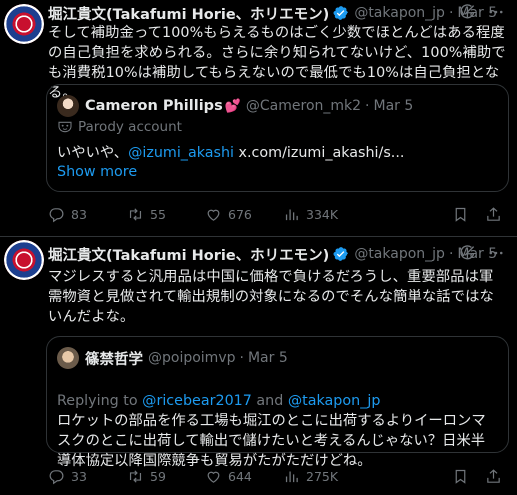 Image resolution: width=517 pixels, height=495 pixels. What do you see at coordinates (158, 476) in the screenshot?
I see `retweet-count: 59` at bounding box center [158, 476].